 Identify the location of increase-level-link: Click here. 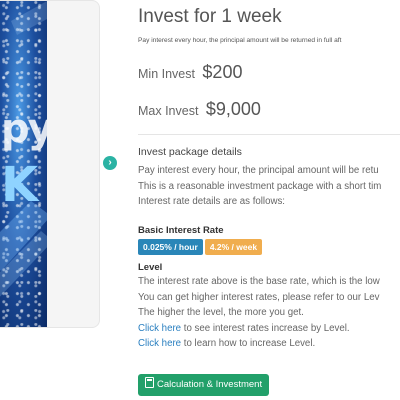
(159, 343).